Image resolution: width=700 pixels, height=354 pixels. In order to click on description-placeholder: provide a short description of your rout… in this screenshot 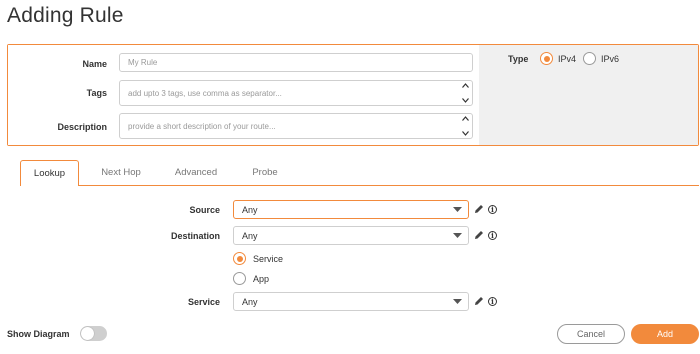, I will do `click(202, 126)`.